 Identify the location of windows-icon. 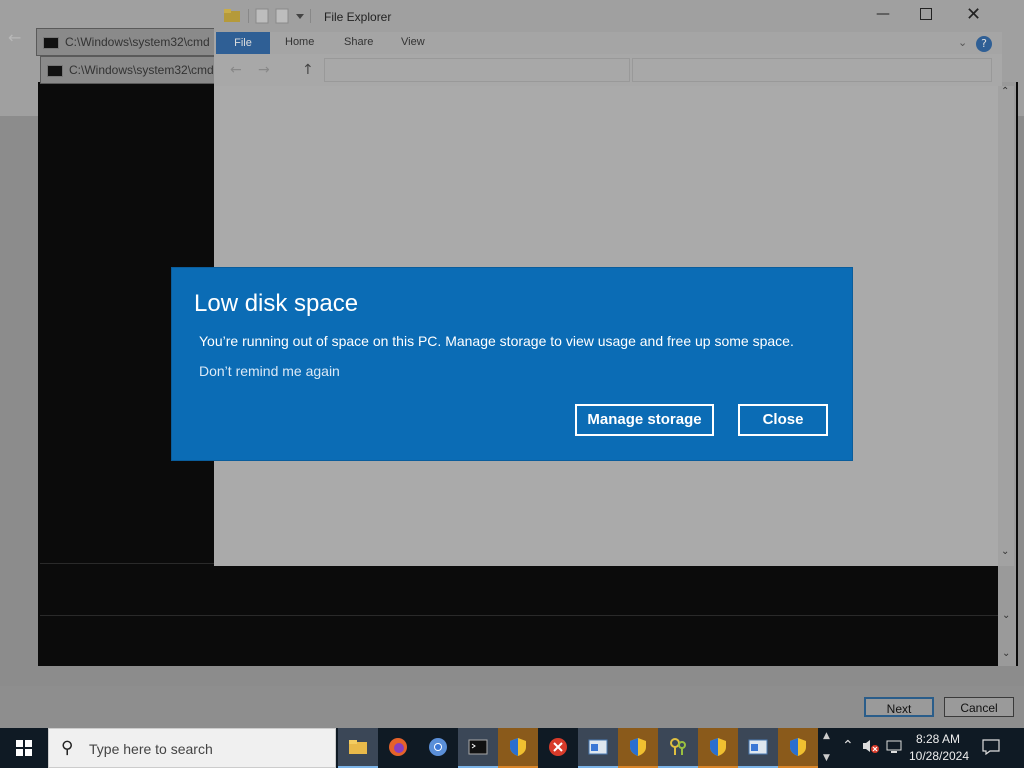
(24, 748).